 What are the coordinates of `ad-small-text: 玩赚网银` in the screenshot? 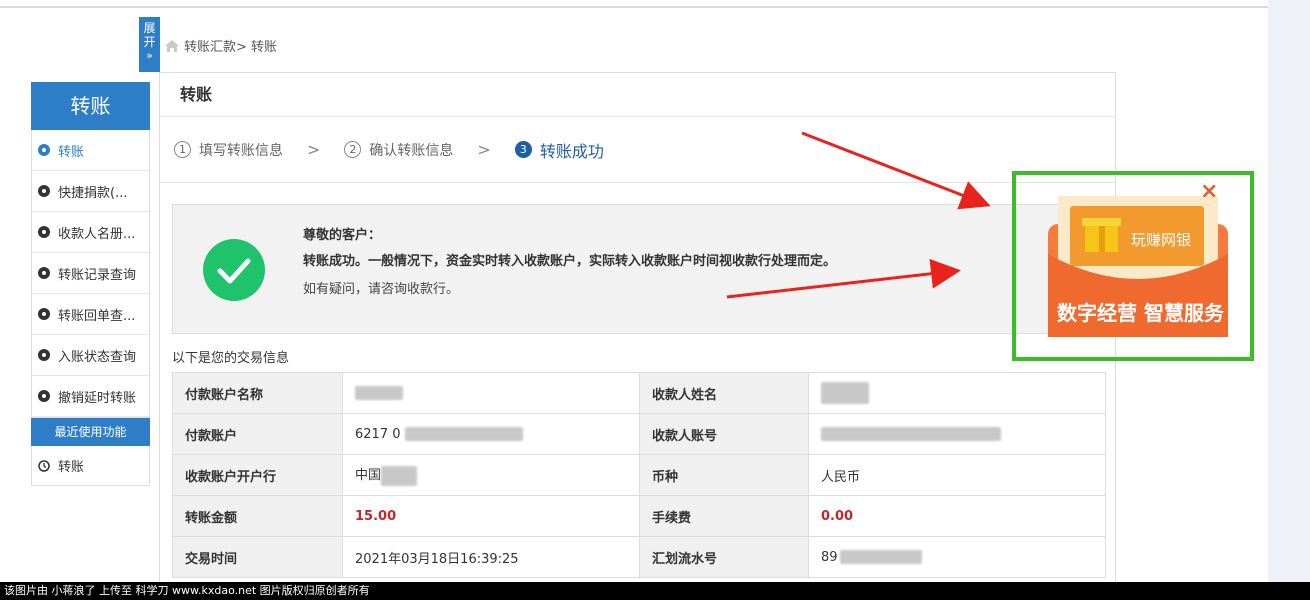 It's located at (1161, 240).